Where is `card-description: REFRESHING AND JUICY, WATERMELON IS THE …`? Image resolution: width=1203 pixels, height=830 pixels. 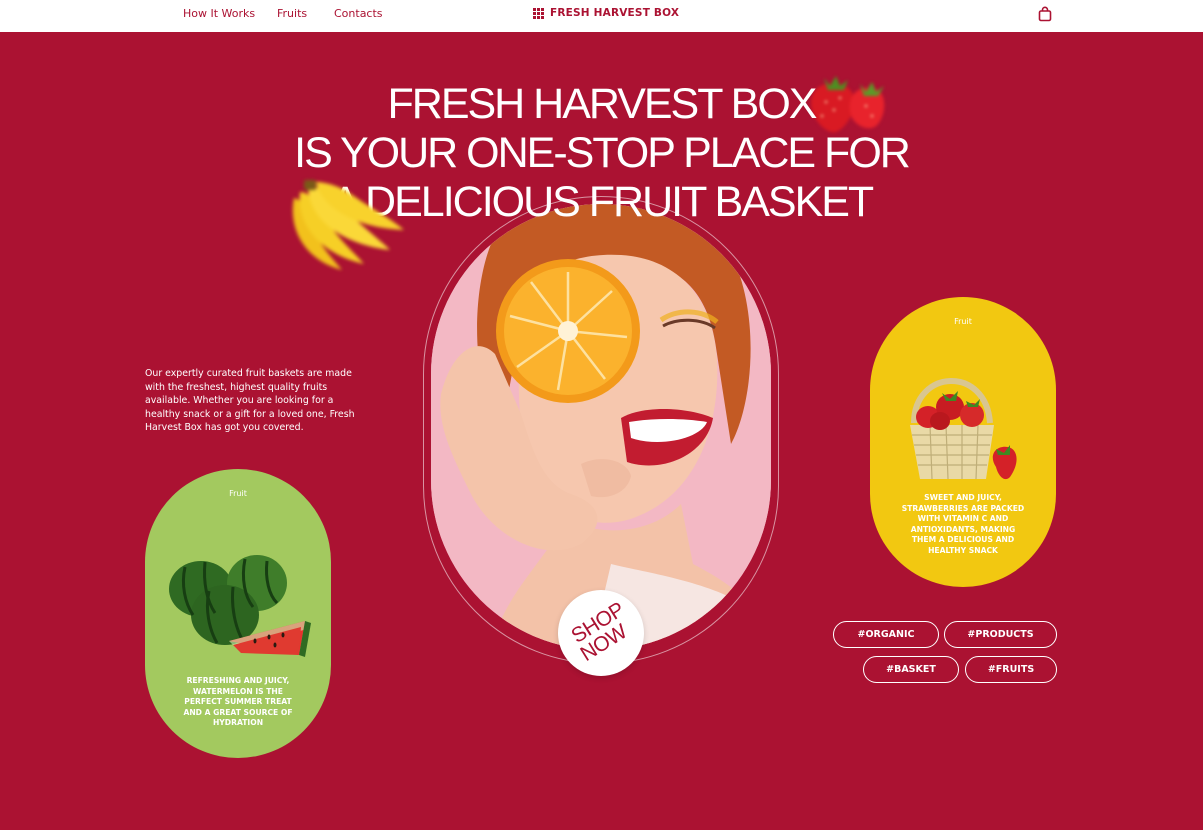 card-description: REFRESHING AND JUICY, WATERMELON IS THE … is located at coordinates (238, 702).